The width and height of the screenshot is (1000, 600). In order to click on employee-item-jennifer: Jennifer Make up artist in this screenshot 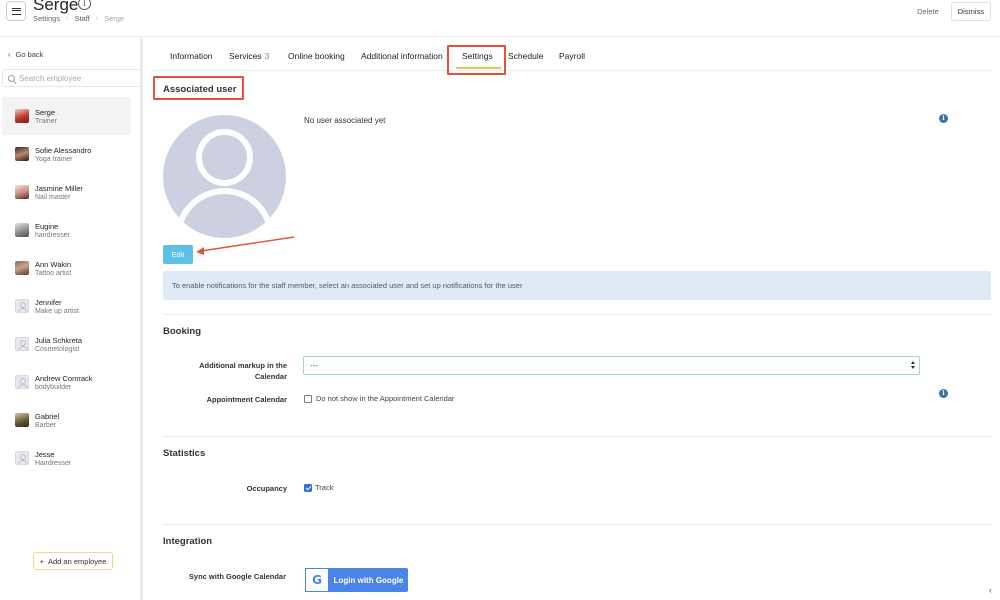, I will do `click(66, 306)`.